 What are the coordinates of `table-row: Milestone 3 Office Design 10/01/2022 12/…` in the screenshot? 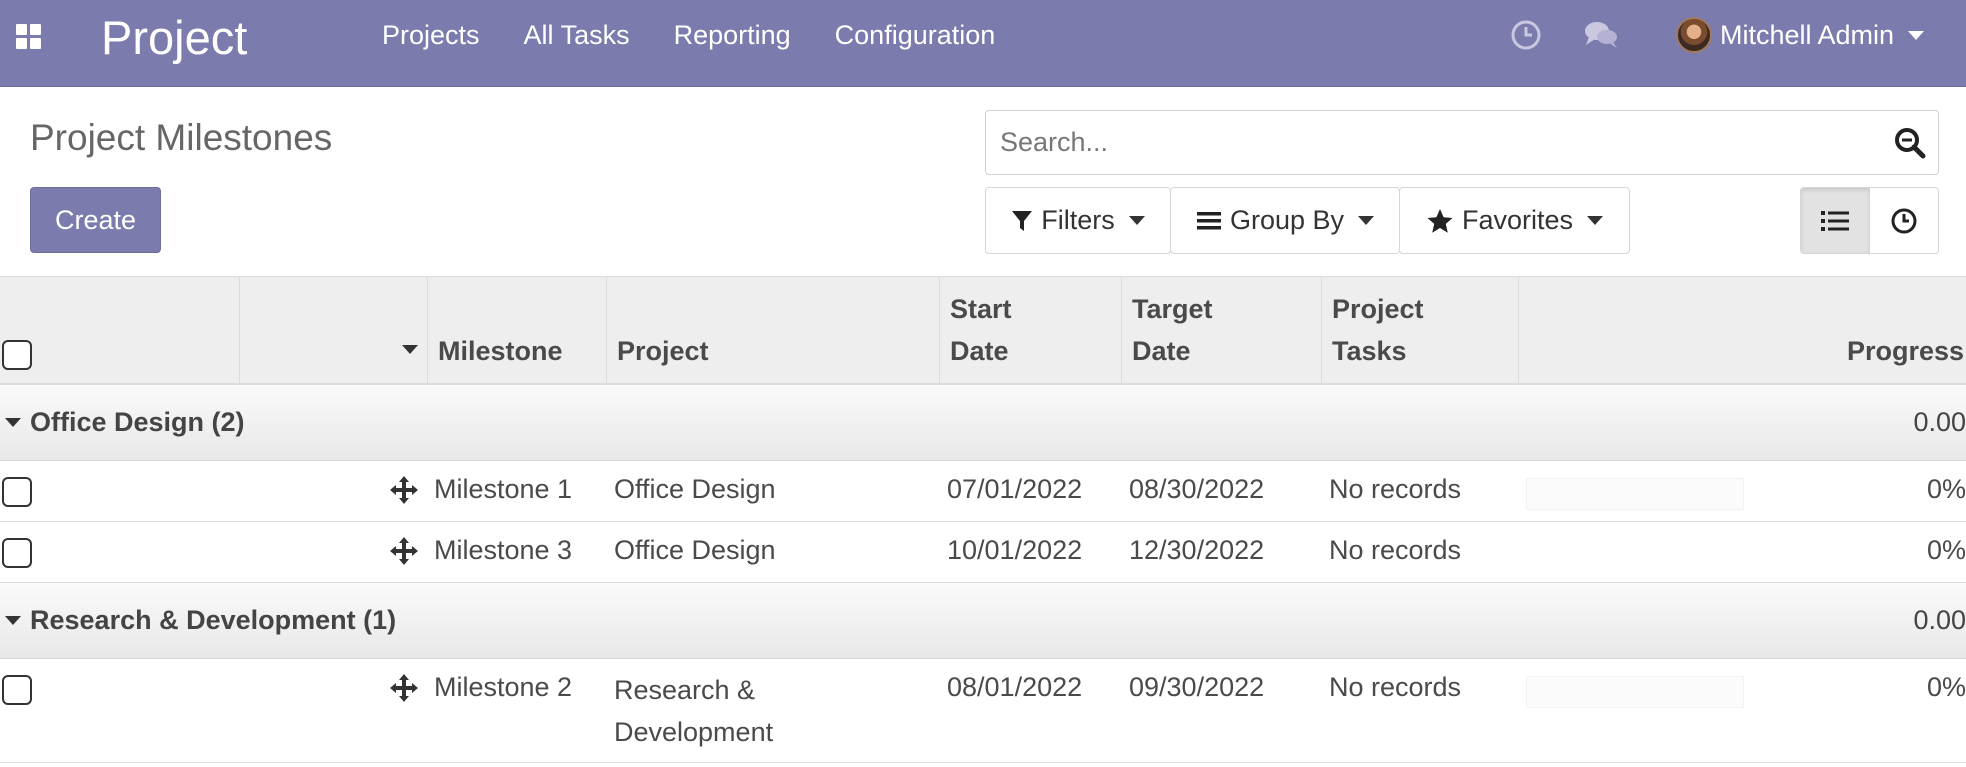 It's located at (983, 552).